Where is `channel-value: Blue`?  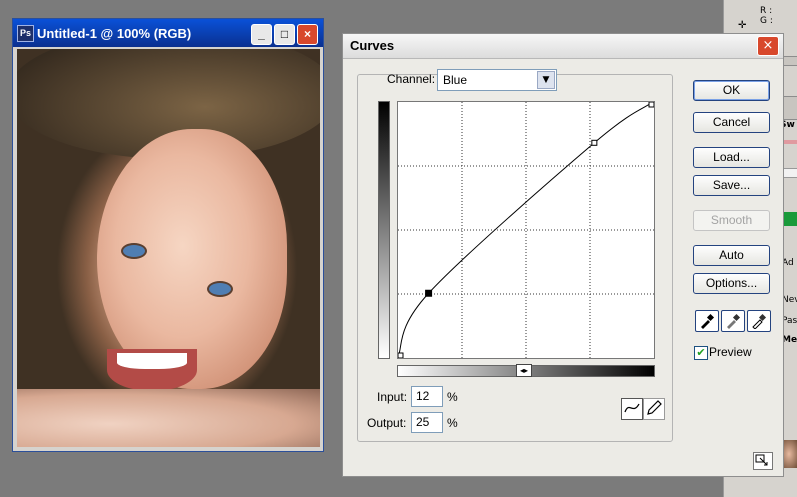 channel-value: Blue is located at coordinates (455, 80).